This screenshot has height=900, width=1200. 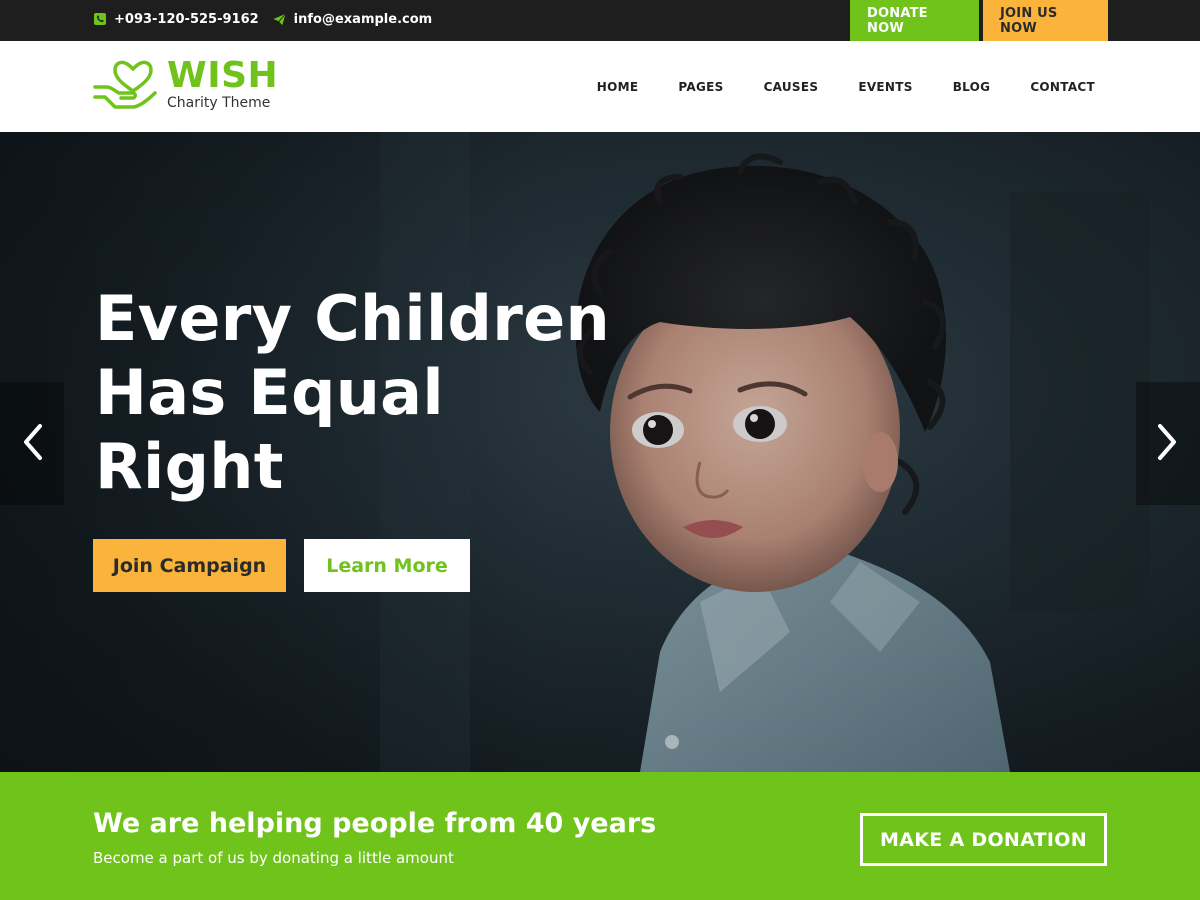 What do you see at coordinates (826, 86) in the screenshot?
I see `main-nav: HOME PAGES CAUSES EVENTS BLOG CONTACT` at bounding box center [826, 86].